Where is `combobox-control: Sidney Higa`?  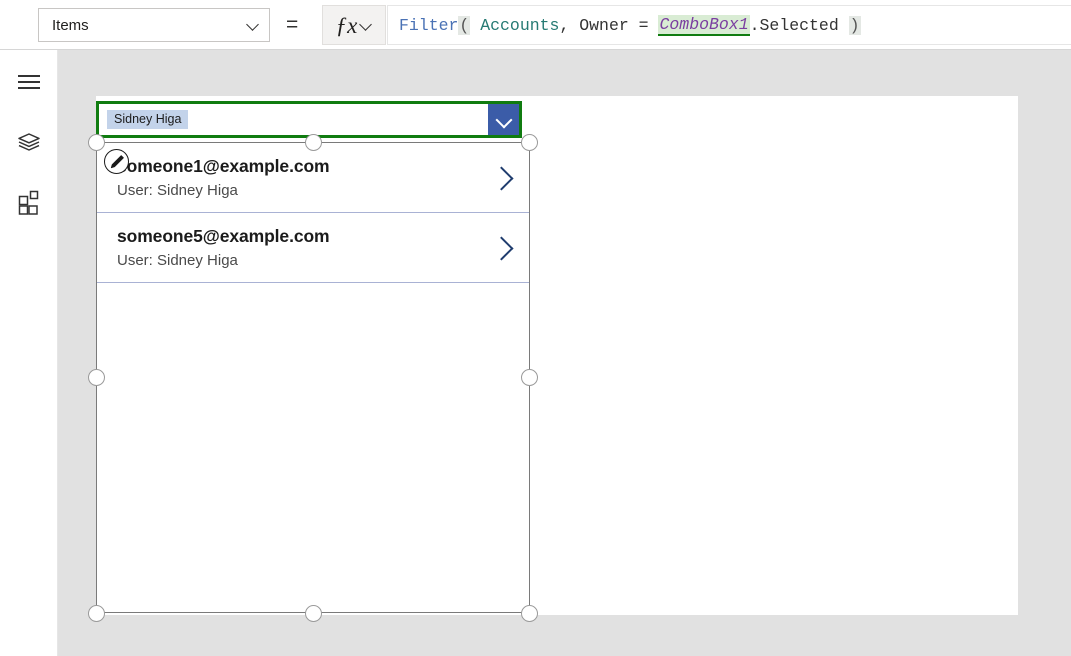
combobox-control: Sidney Higa is located at coordinates (309, 119).